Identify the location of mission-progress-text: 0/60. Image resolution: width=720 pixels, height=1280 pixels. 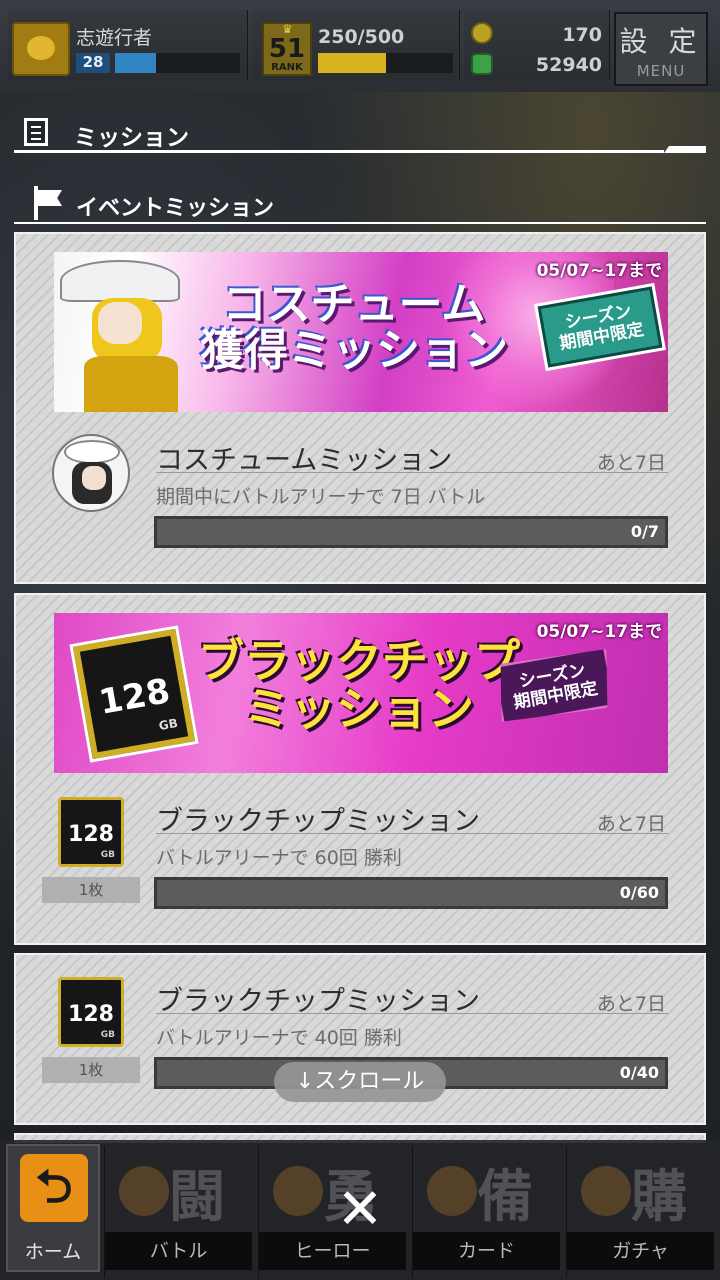
(639, 892).